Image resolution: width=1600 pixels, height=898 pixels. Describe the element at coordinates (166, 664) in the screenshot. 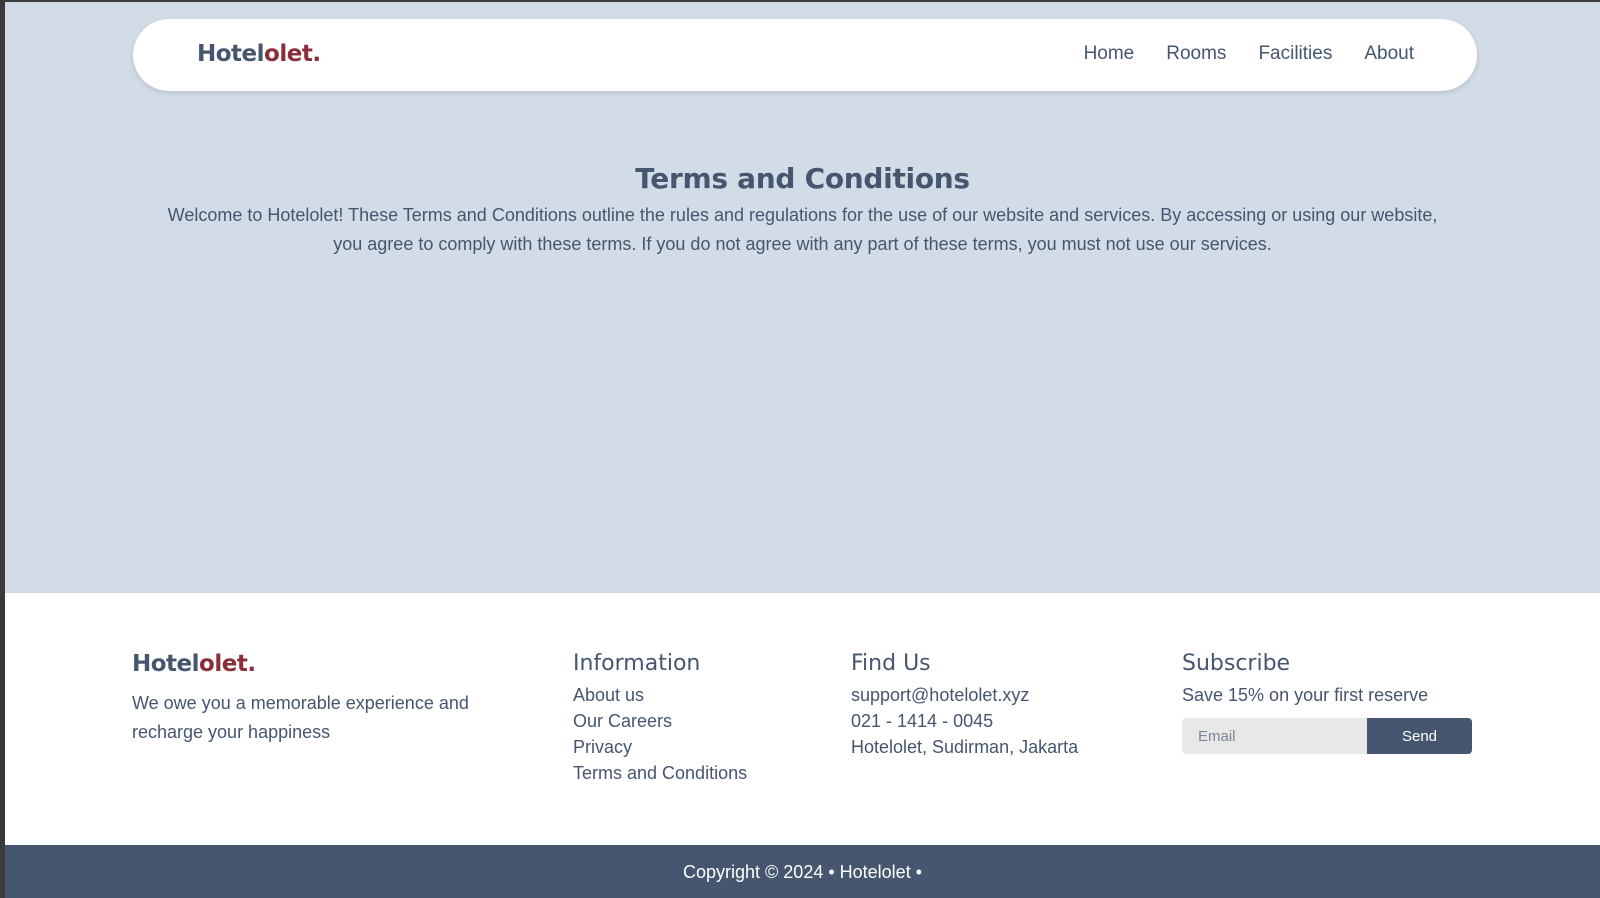

I see `footer-brand-name-main: Hotel` at that location.